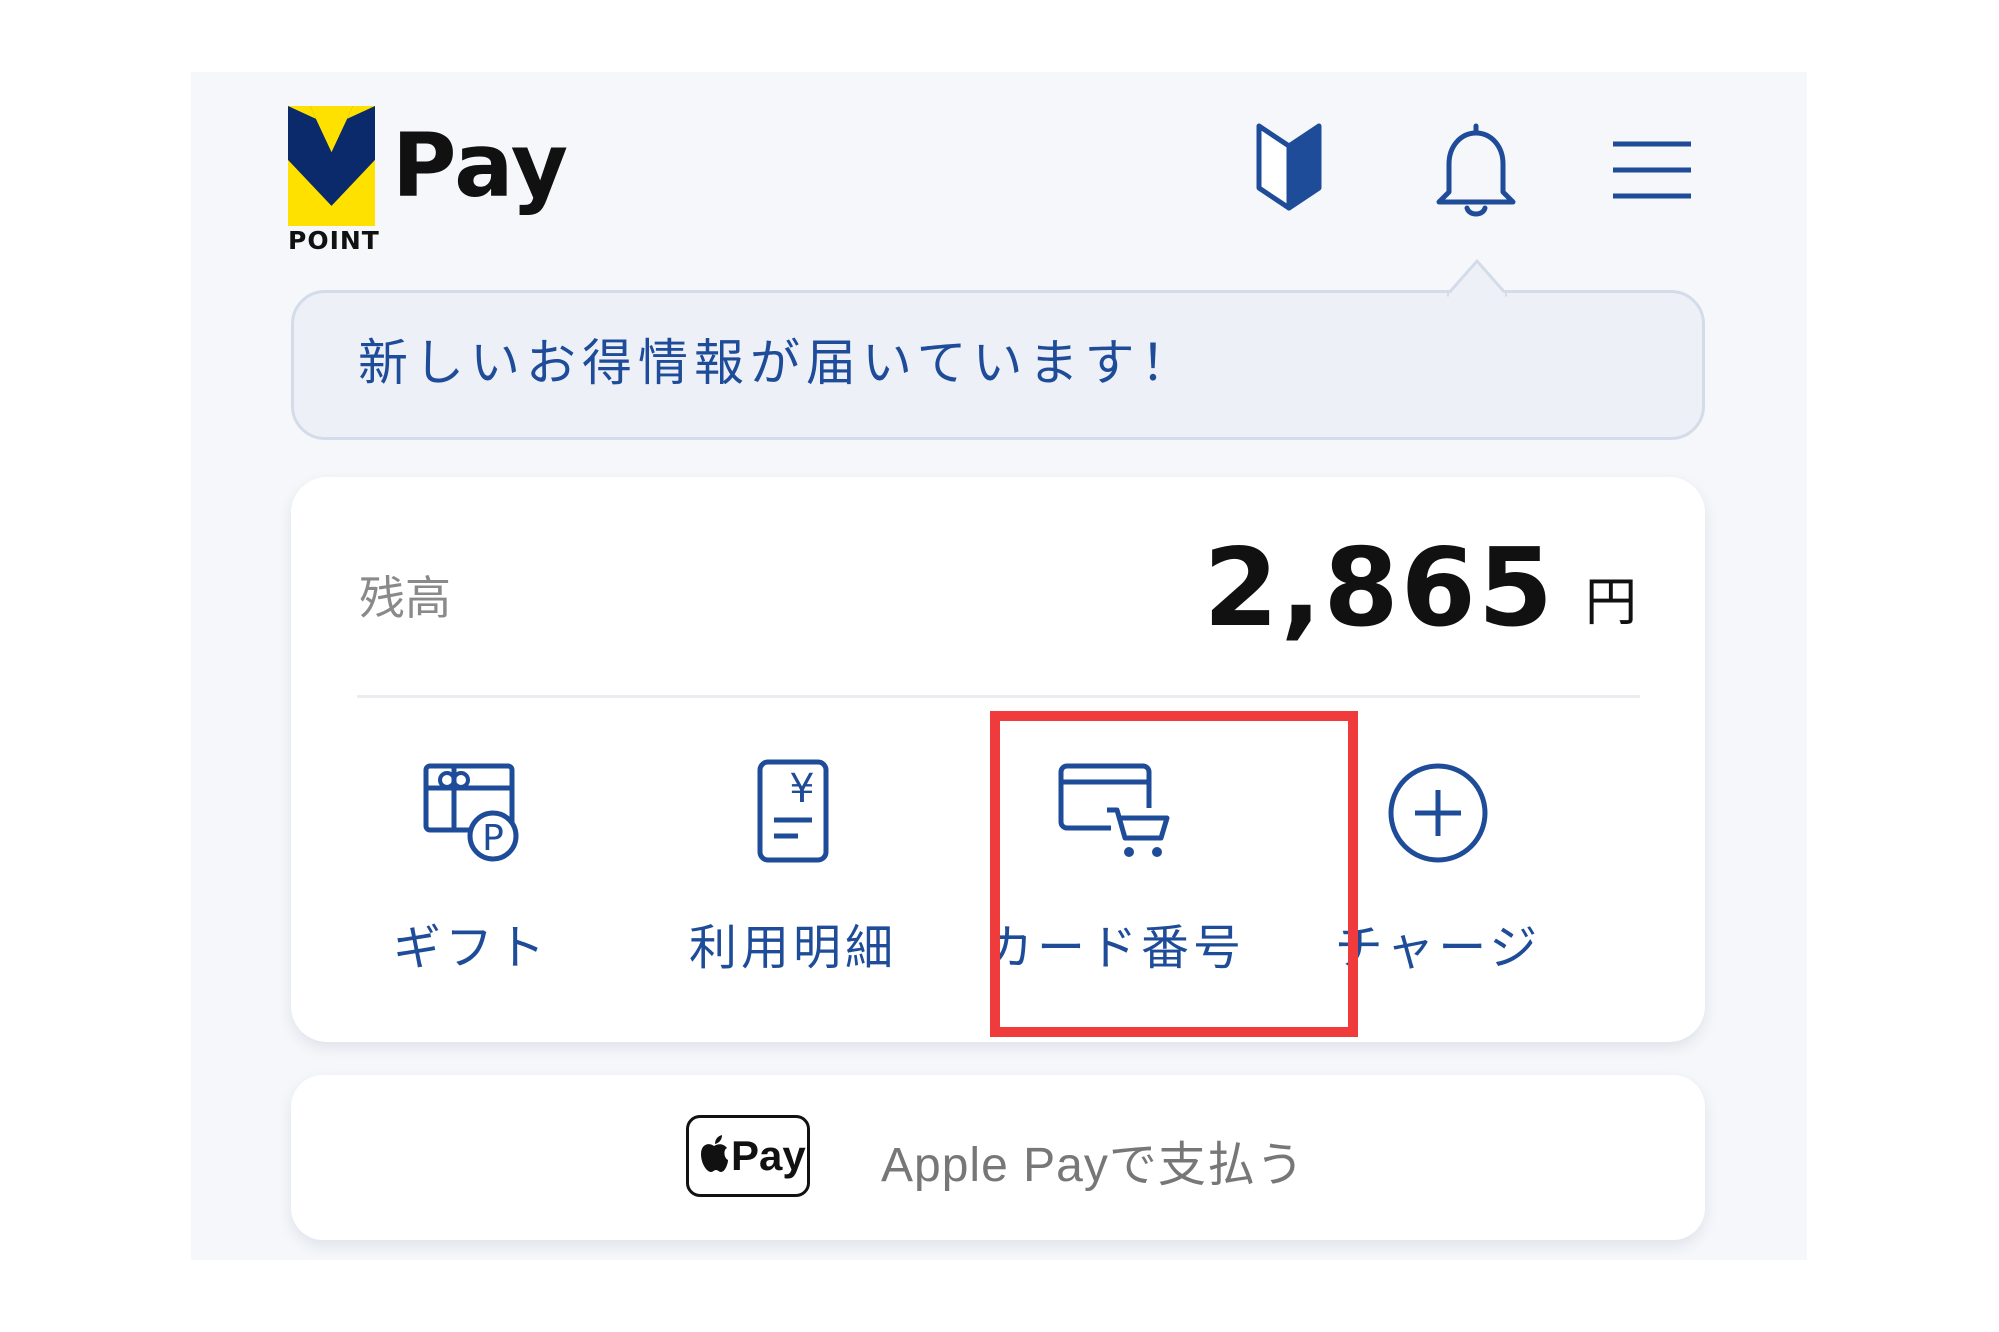  I want to click on divider, so click(998, 696).